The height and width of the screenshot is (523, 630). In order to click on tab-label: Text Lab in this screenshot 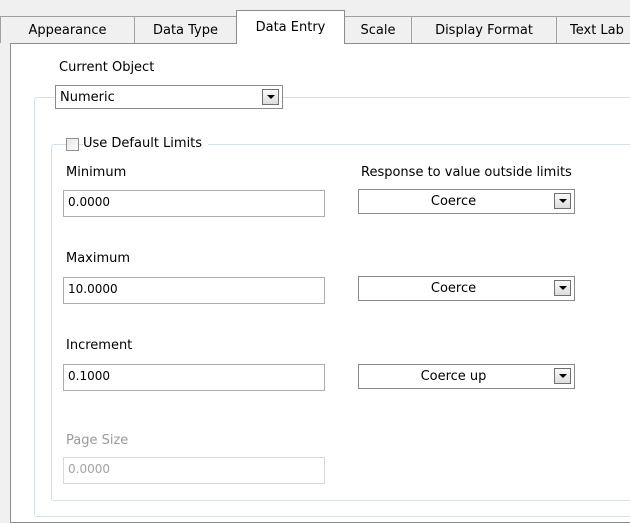, I will do `click(597, 30)`.